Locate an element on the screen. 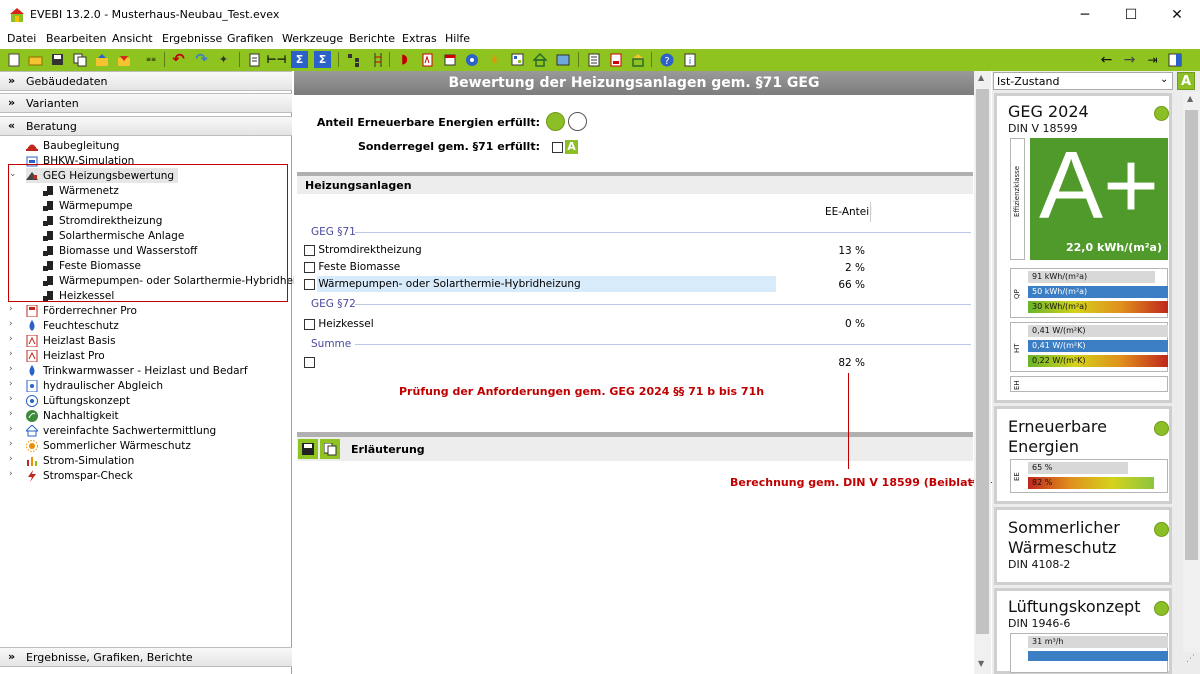  tree-item: Nachhaltigkeit is located at coordinates (72, 415).